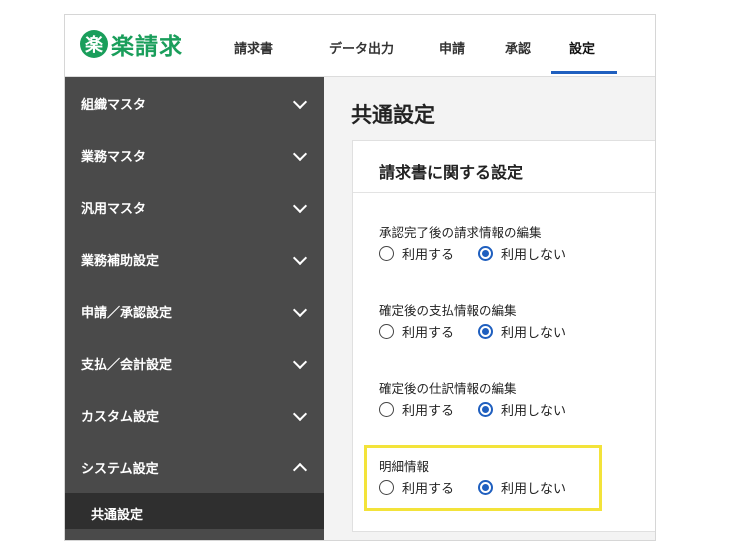  I want to click on nav-item-approval: 承認, so click(518, 47).